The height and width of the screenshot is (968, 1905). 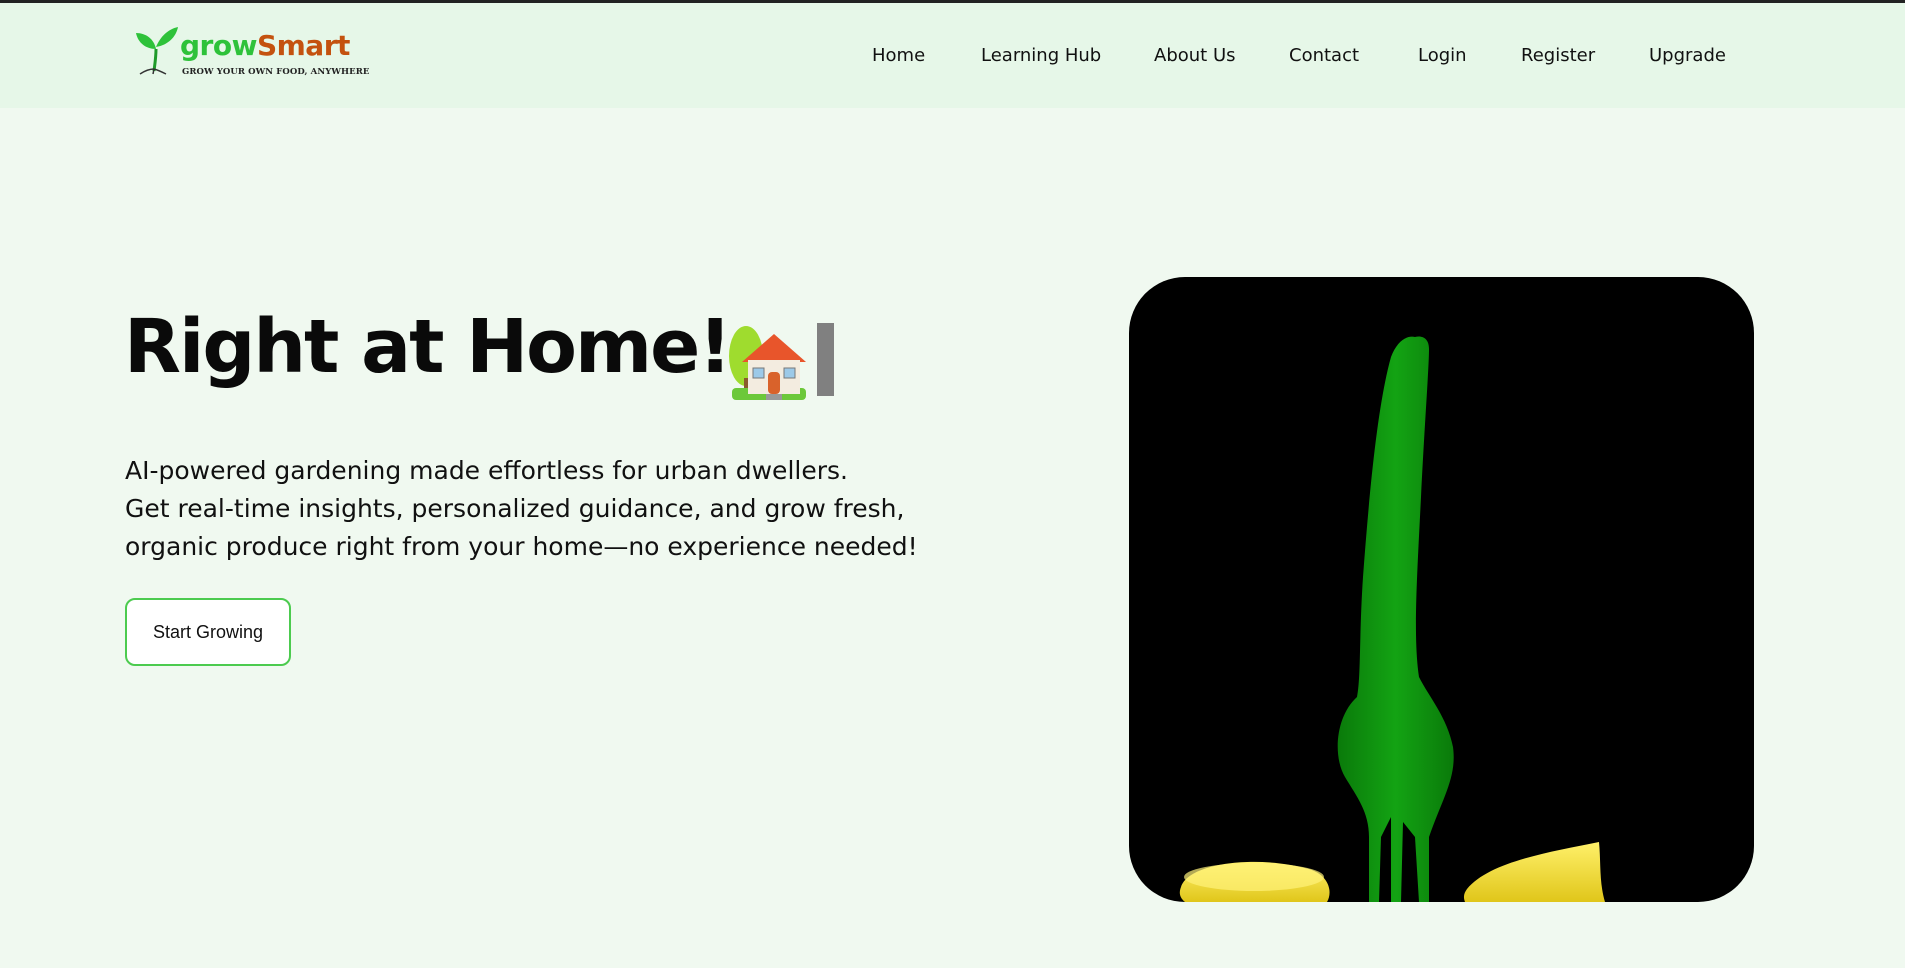 What do you see at coordinates (767, 363) in the screenshot?
I see `house-icon` at bounding box center [767, 363].